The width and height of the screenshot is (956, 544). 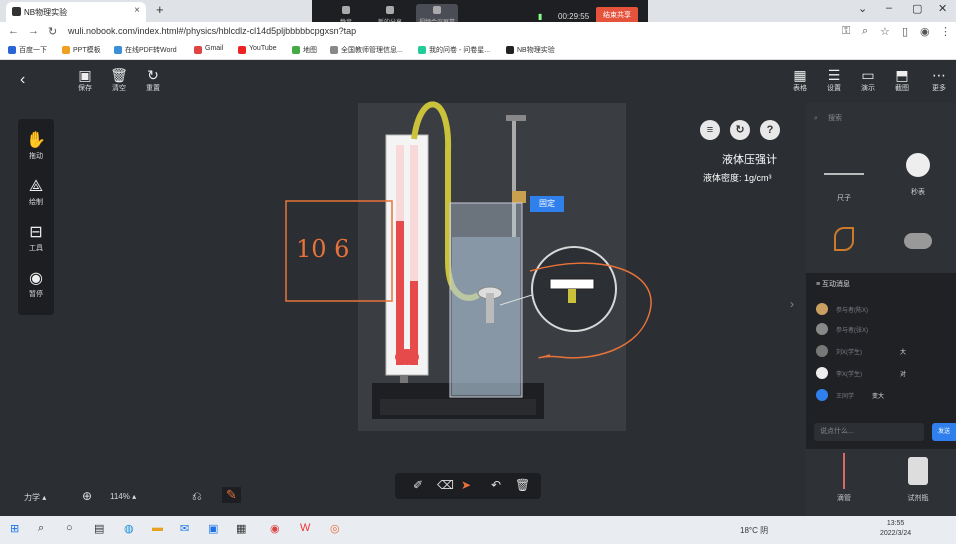 What do you see at coordinates (145, 50) in the screenshot?
I see `bookmark-item: 在线PDF转Word` at bounding box center [145, 50].